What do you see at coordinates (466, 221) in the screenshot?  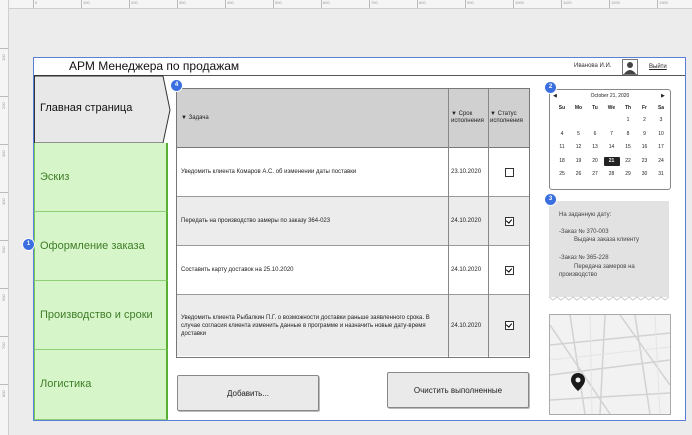 I see `due-cell: 24.10.2020` at bounding box center [466, 221].